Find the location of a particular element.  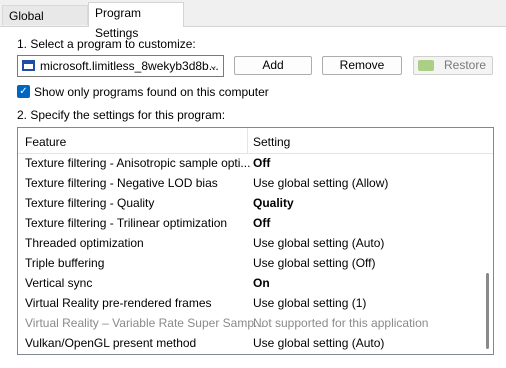

setting-value: Use global setting (Allow) is located at coordinates (320, 183).